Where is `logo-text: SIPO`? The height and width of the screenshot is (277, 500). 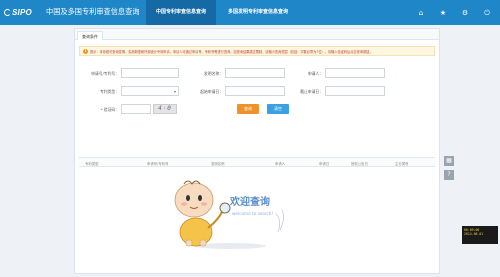
logo-text: SIPO is located at coordinates (22, 12).